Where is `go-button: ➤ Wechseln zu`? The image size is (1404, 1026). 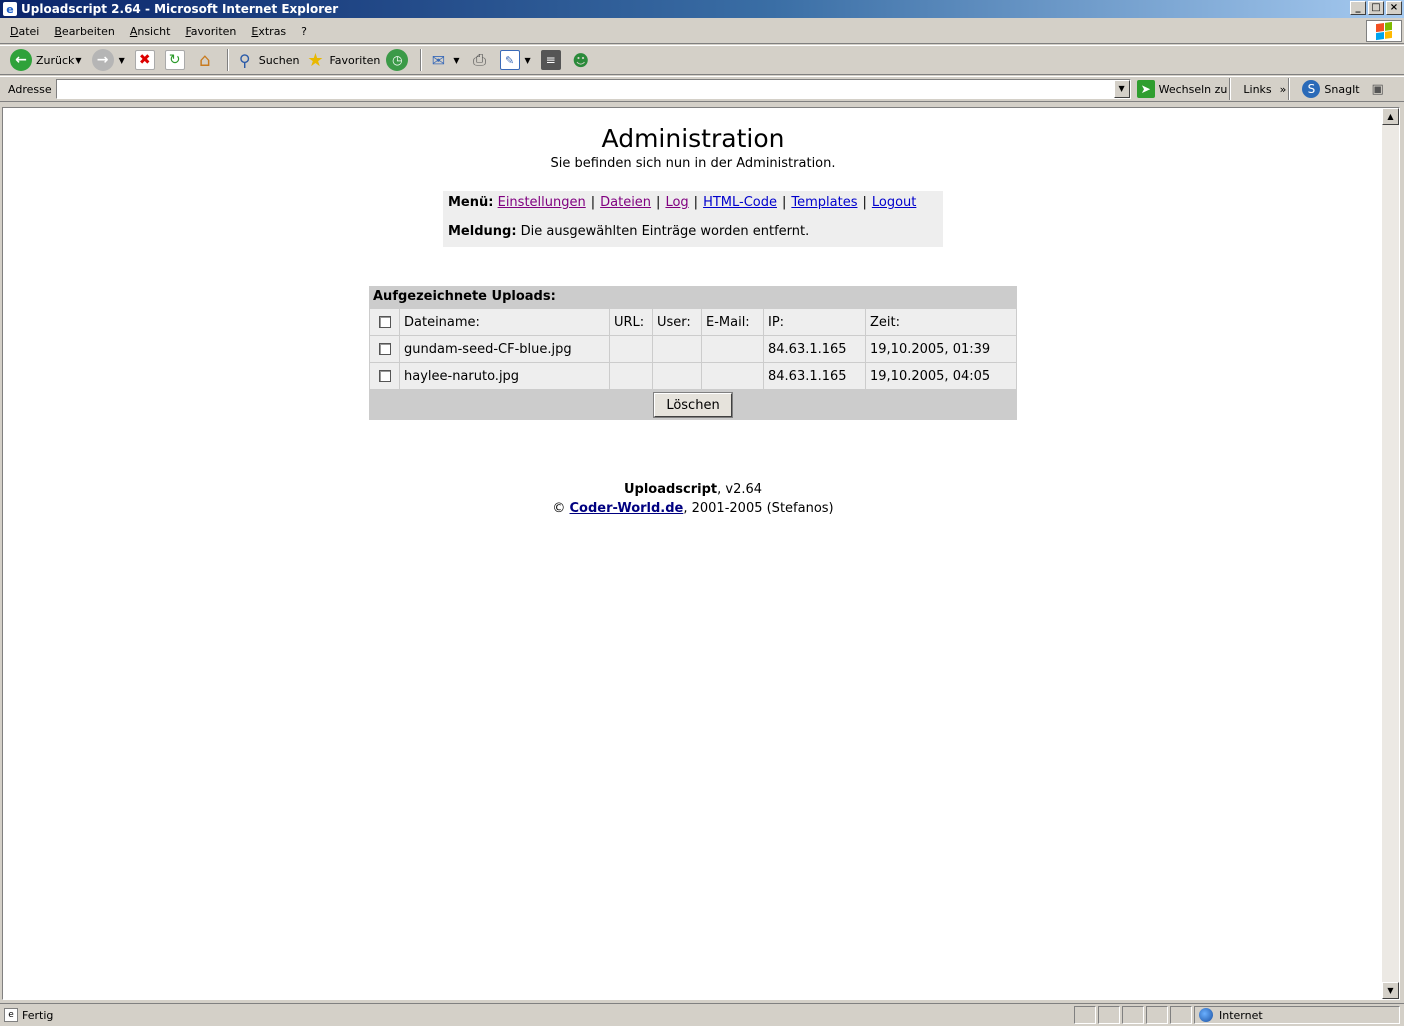
go-button: ➤ Wechseln zu is located at coordinates (1182, 89).